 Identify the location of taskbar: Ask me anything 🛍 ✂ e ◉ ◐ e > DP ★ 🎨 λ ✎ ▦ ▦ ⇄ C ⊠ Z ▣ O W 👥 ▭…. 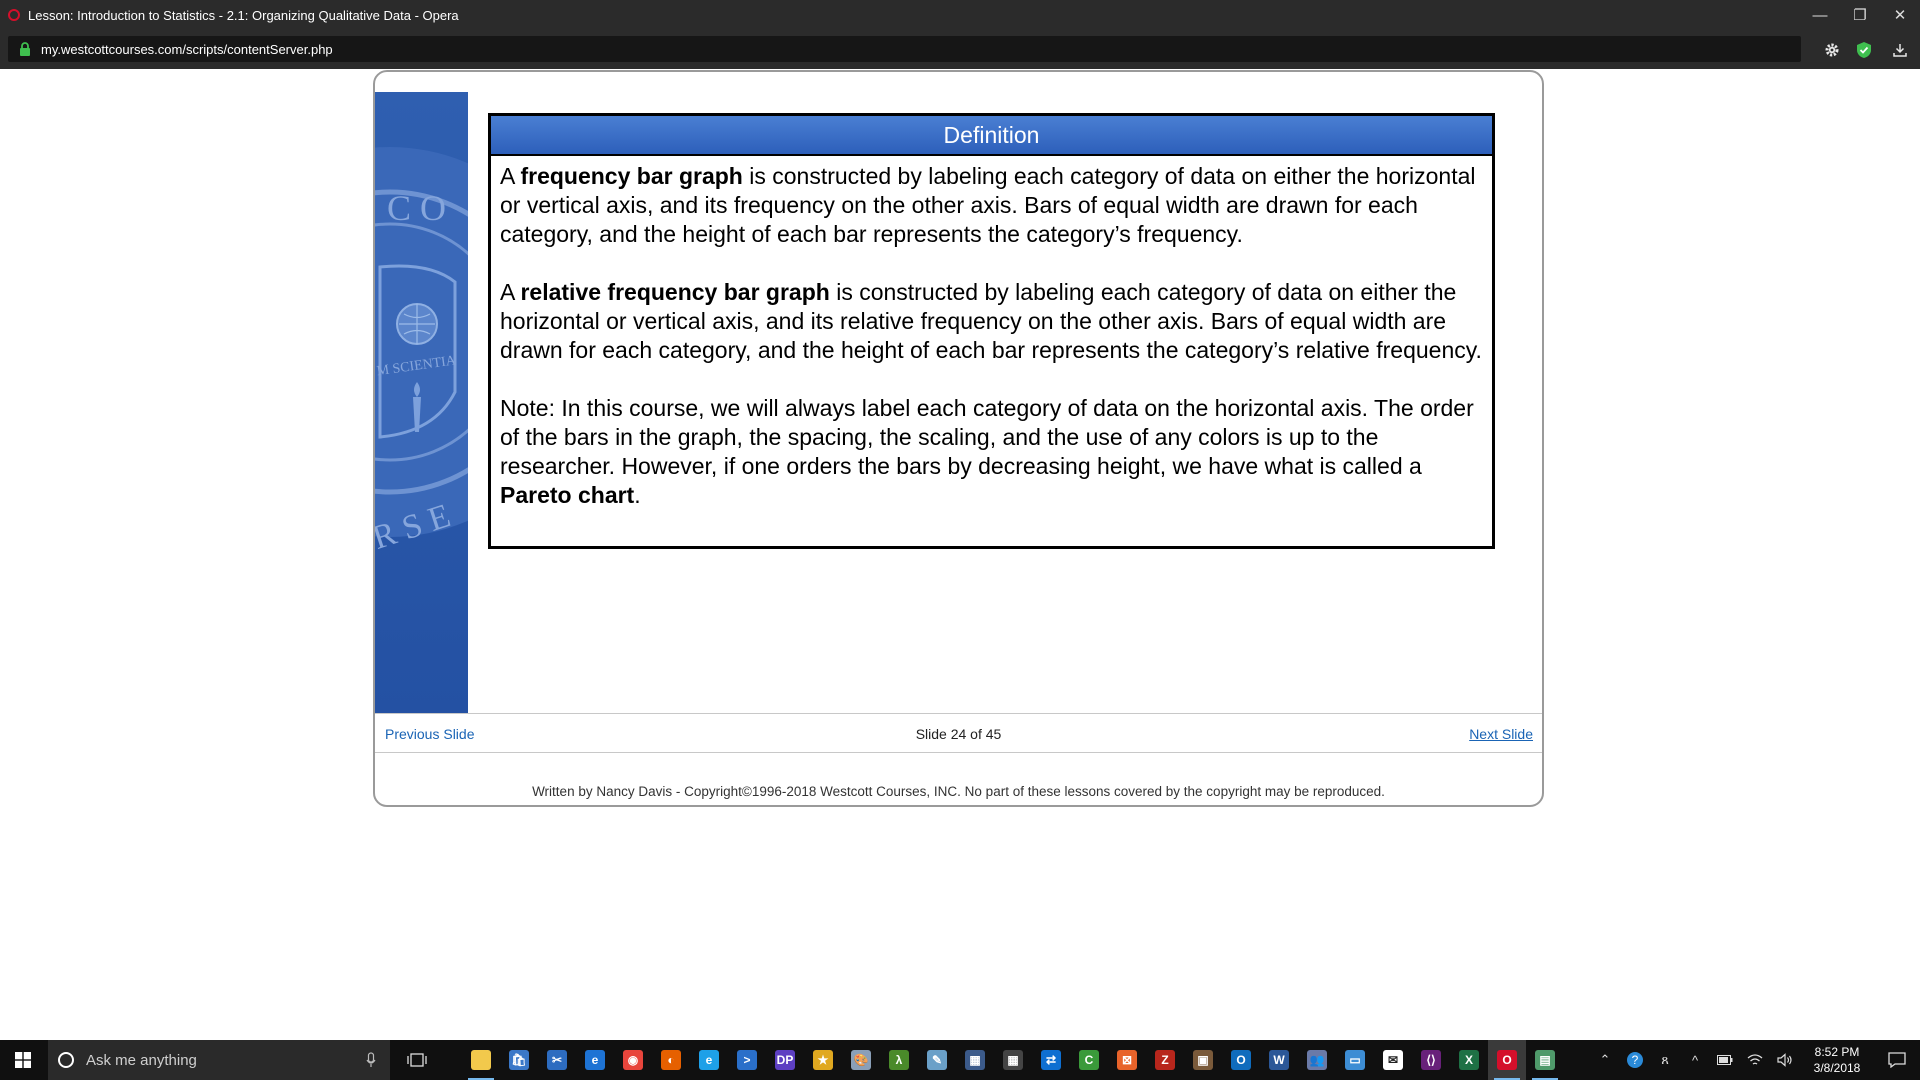
(960, 1060).